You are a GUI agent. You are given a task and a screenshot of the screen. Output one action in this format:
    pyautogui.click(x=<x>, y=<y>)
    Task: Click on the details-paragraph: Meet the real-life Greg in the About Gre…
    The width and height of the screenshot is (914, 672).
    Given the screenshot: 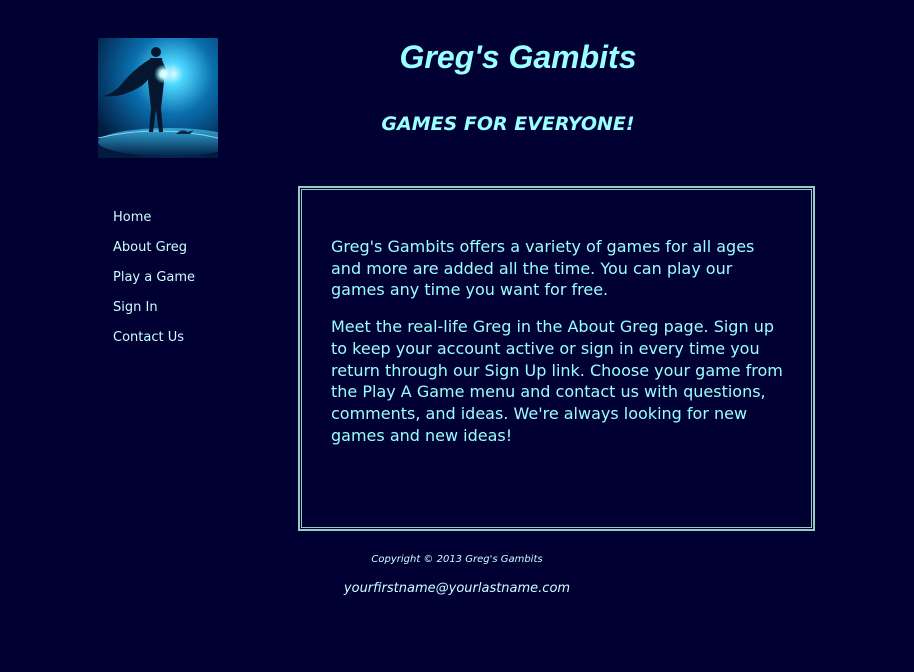 What is the action you would take?
    pyautogui.click(x=557, y=381)
    